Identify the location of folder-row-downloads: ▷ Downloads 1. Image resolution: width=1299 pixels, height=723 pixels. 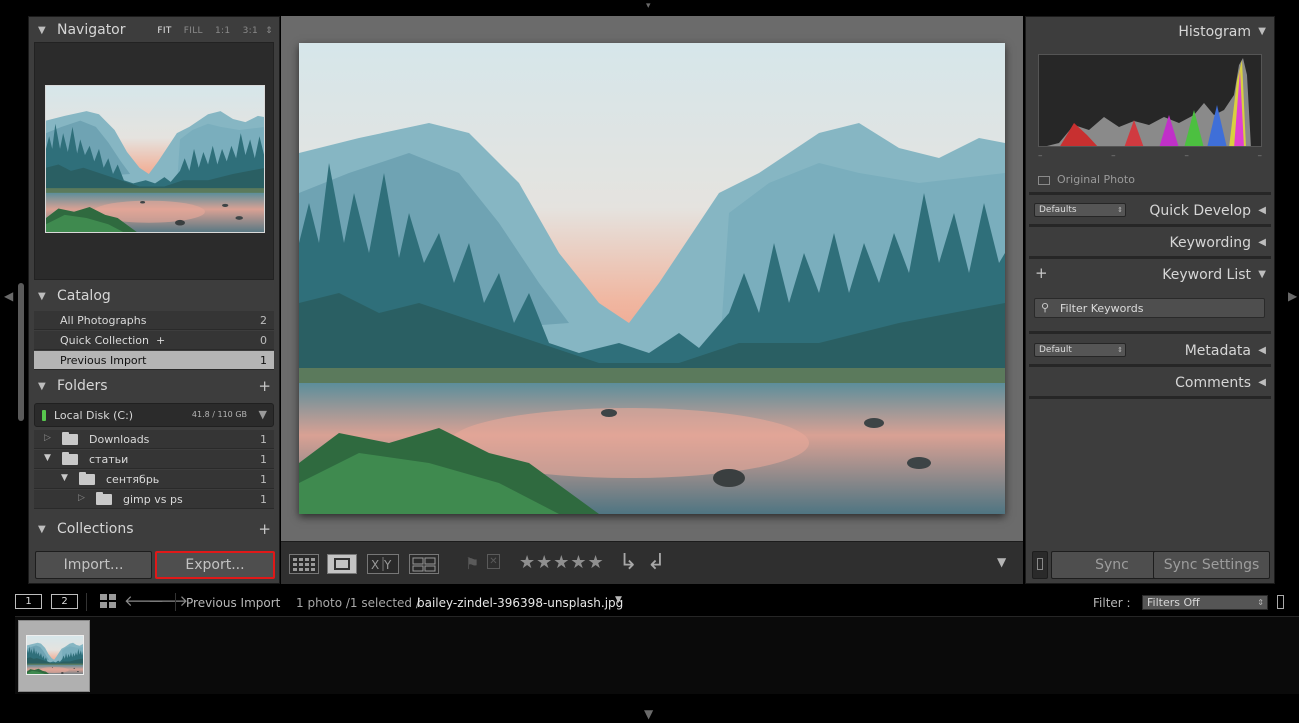
(154, 439).